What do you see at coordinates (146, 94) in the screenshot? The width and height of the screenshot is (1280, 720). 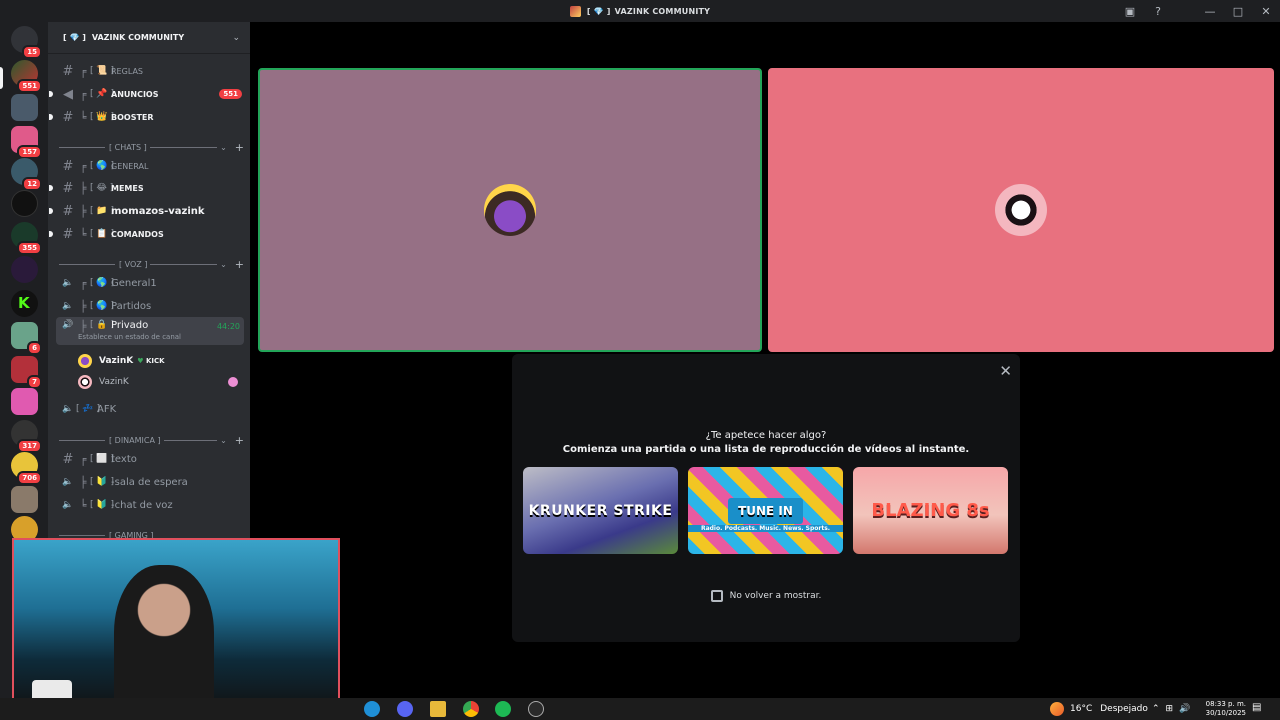 I see `channel-anuncios: ◀ ╒ [ 📌 ] ANUNCIOS 551` at bounding box center [146, 94].